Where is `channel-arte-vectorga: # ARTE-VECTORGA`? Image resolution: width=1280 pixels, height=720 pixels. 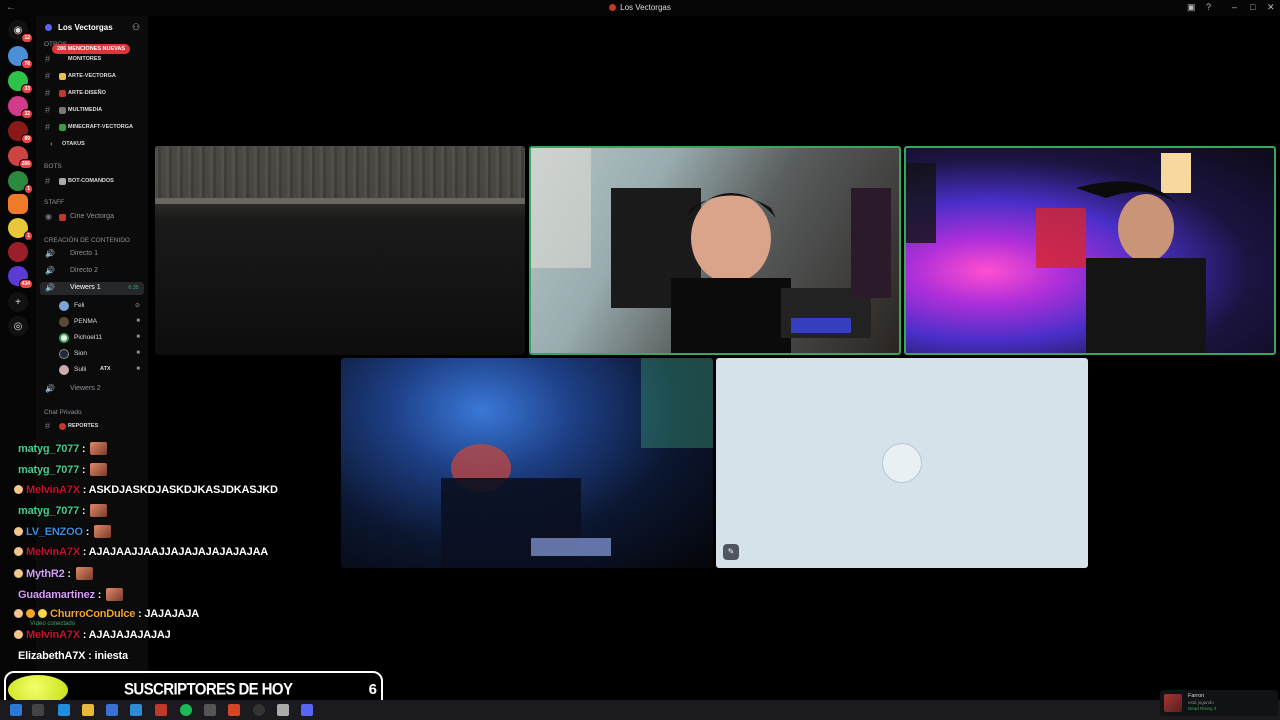 channel-arte-vectorga: # ARTE-VECTORGA is located at coordinates (91, 76).